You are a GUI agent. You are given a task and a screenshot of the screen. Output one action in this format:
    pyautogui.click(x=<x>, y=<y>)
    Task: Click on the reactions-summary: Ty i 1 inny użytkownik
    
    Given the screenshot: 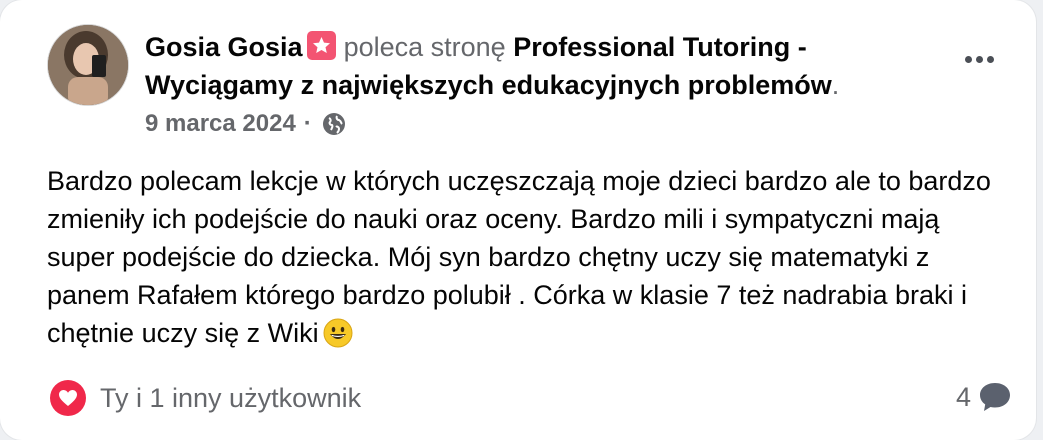 What is the action you would take?
    pyautogui.click(x=205, y=398)
    